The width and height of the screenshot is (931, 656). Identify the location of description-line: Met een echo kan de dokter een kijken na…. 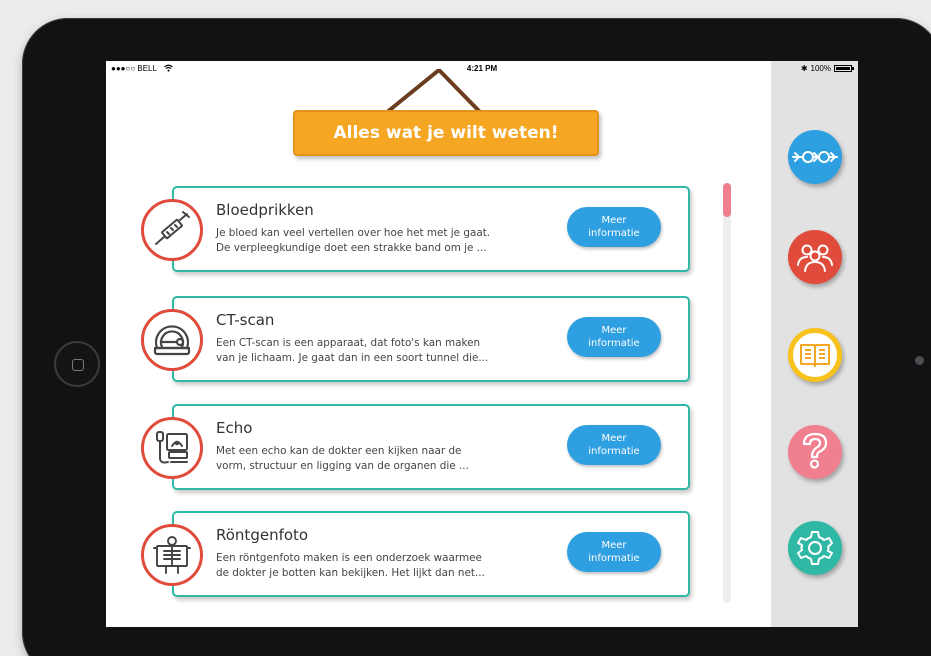
(339, 451).